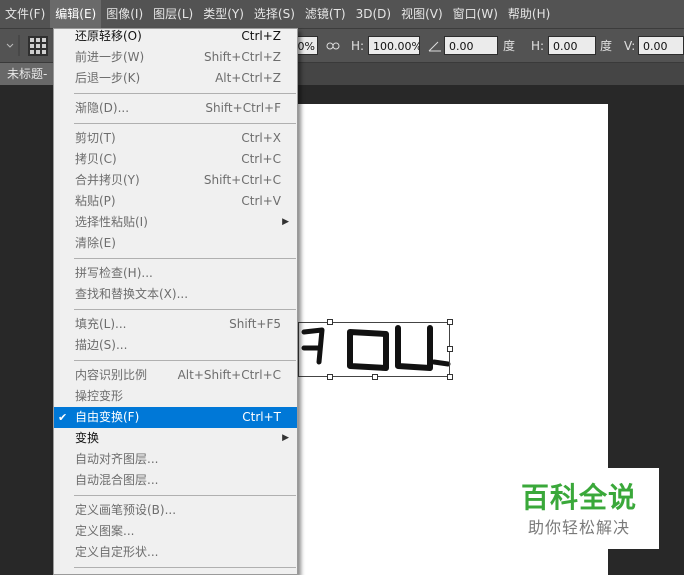  I want to click on menu-view: 视图(V), so click(422, 14).